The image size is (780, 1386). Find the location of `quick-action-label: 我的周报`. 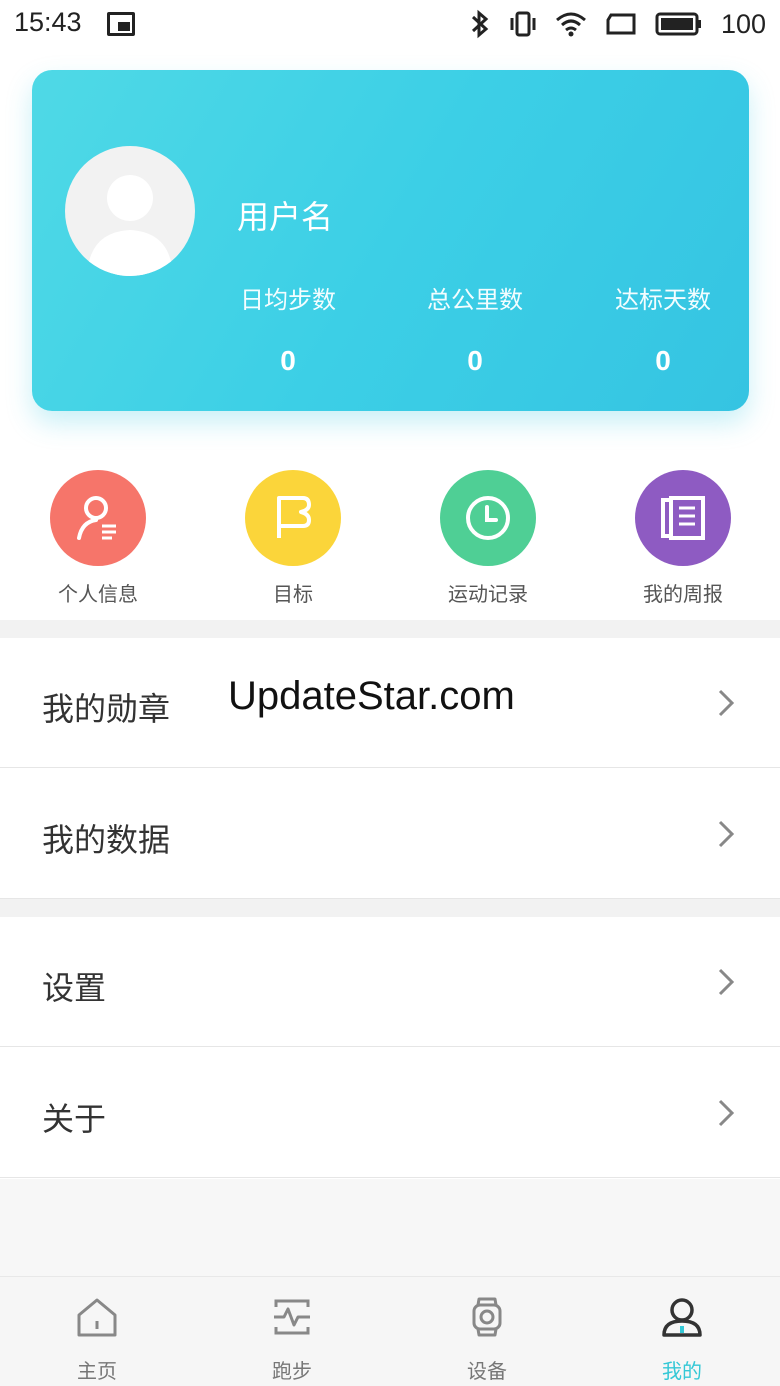

quick-action-label: 我的周报 is located at coordinates (683, 594).